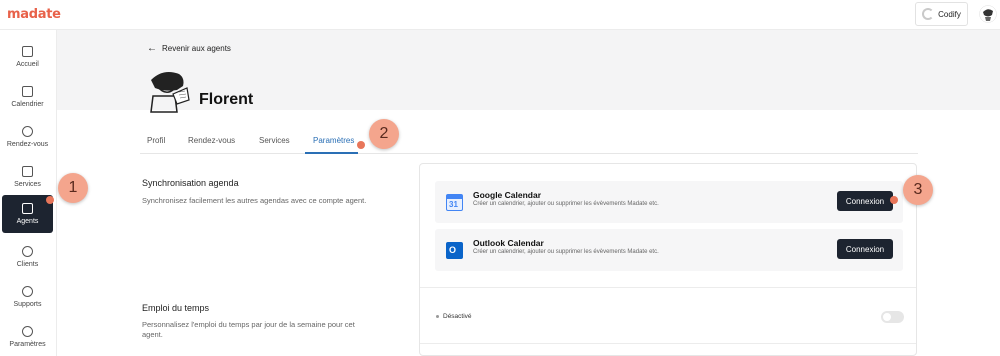  I want to click on toggle-knob, so click(887, 317).